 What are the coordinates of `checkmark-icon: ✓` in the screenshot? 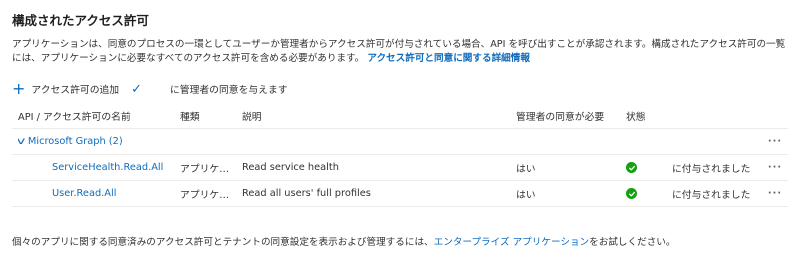 It's located at (136, 89).